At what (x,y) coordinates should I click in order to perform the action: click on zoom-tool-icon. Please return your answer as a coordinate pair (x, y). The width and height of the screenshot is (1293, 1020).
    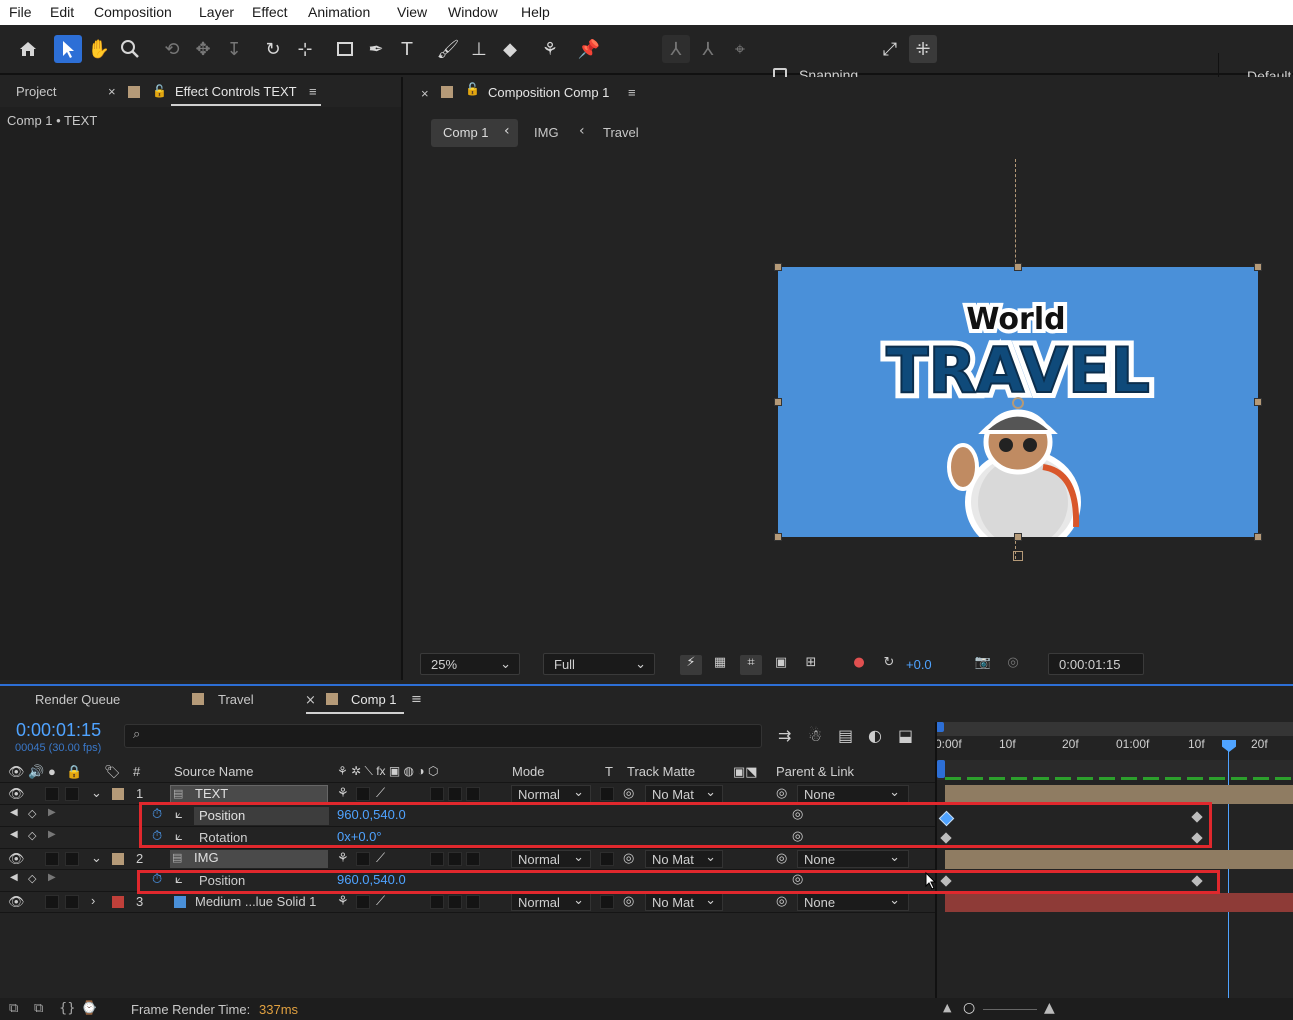
    Looking at the image, I should click on (130, 49).